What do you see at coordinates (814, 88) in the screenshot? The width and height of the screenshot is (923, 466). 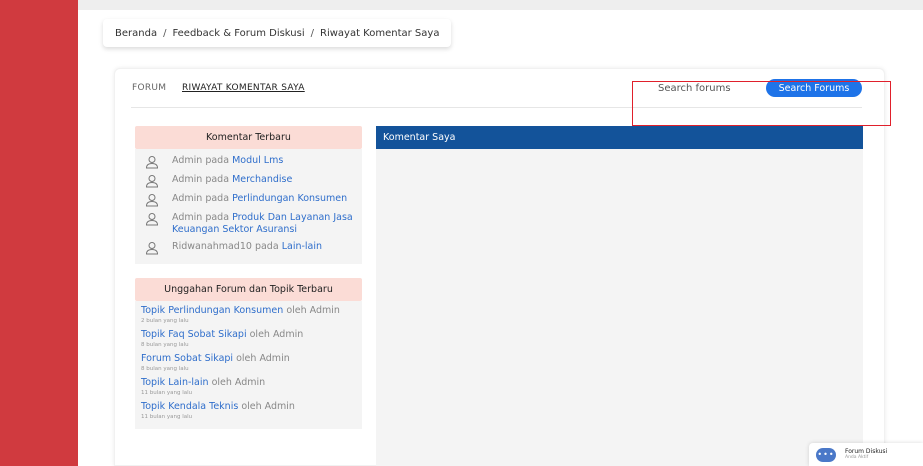 I see `search-forums-button: Search Forums` at bounding box center [814, 88].